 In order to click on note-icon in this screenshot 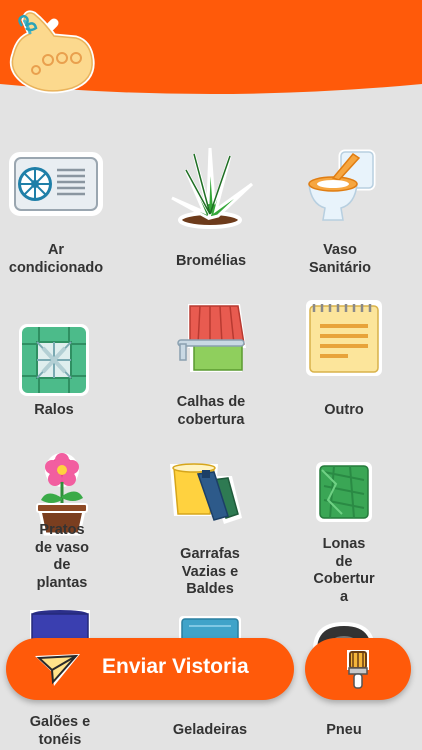, I will do `click(344, 338)`.